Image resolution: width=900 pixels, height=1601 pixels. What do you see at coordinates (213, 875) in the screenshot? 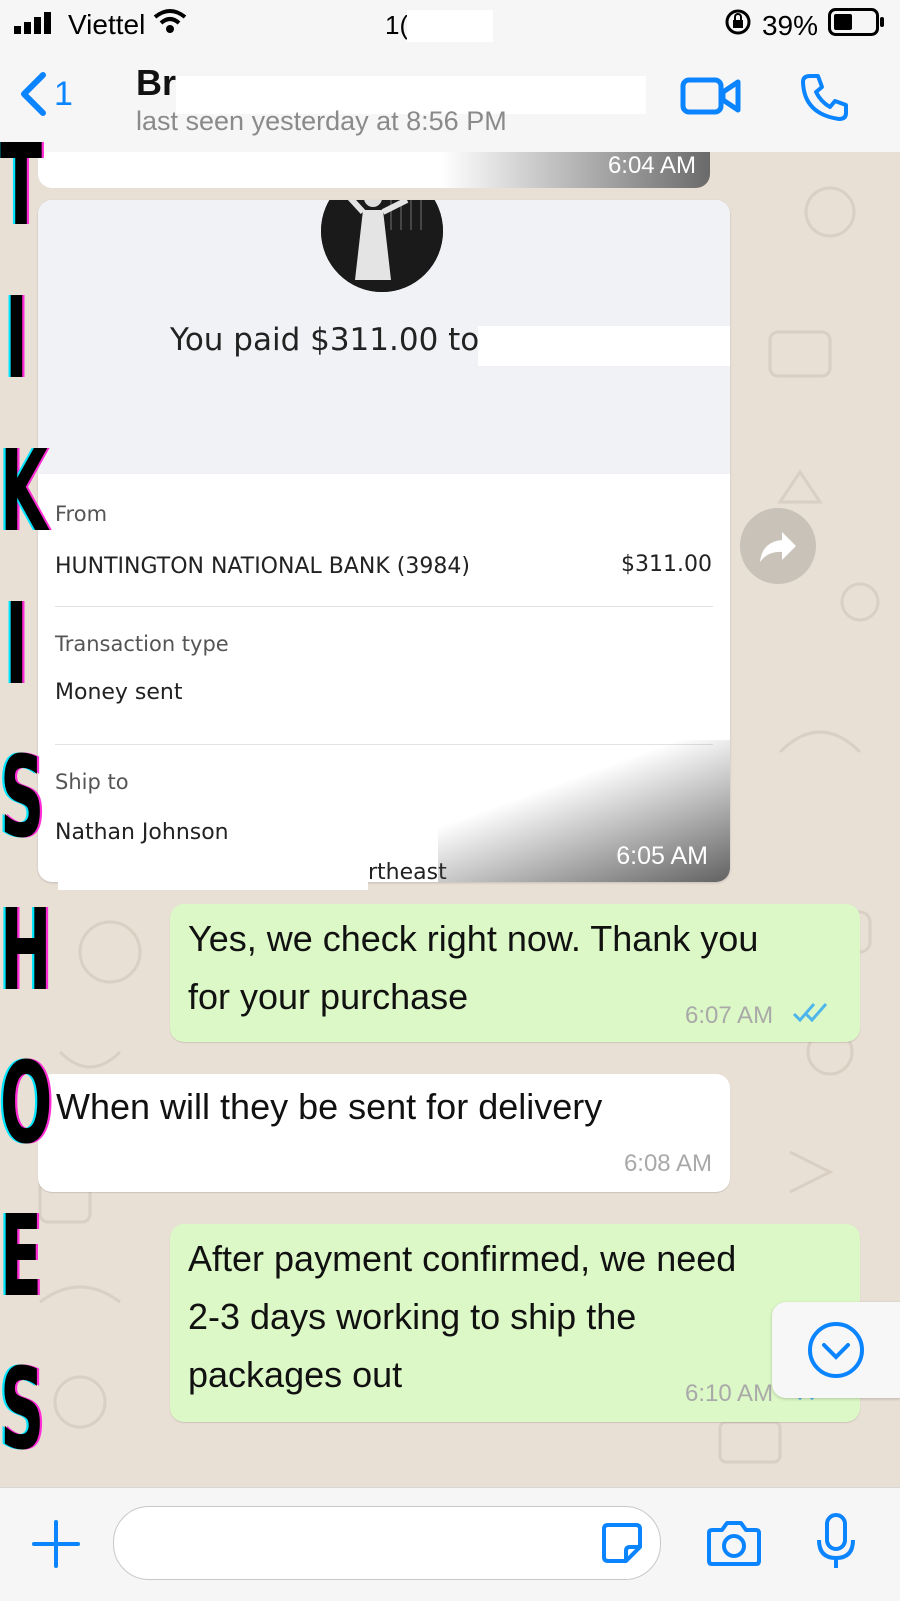
I see `address-redaction` at bounding box center [213, 875].